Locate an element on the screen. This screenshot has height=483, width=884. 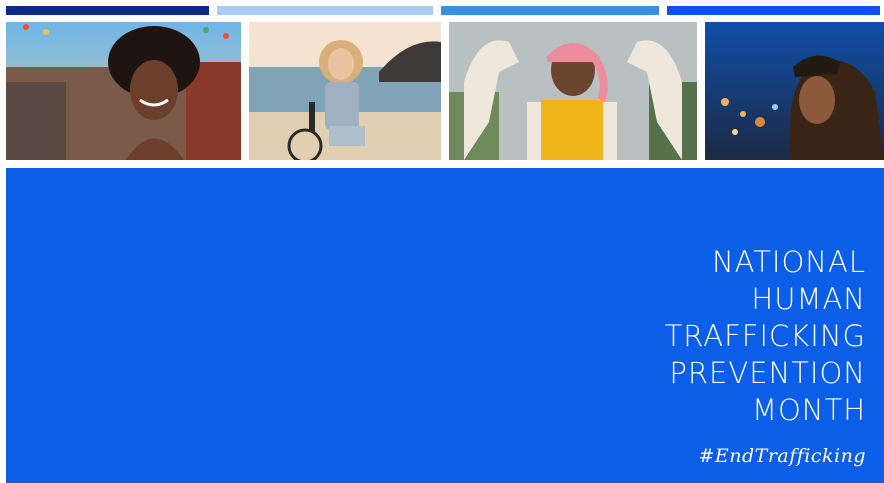
headline-line: PREVENTION is located at coordinates (767, 373).